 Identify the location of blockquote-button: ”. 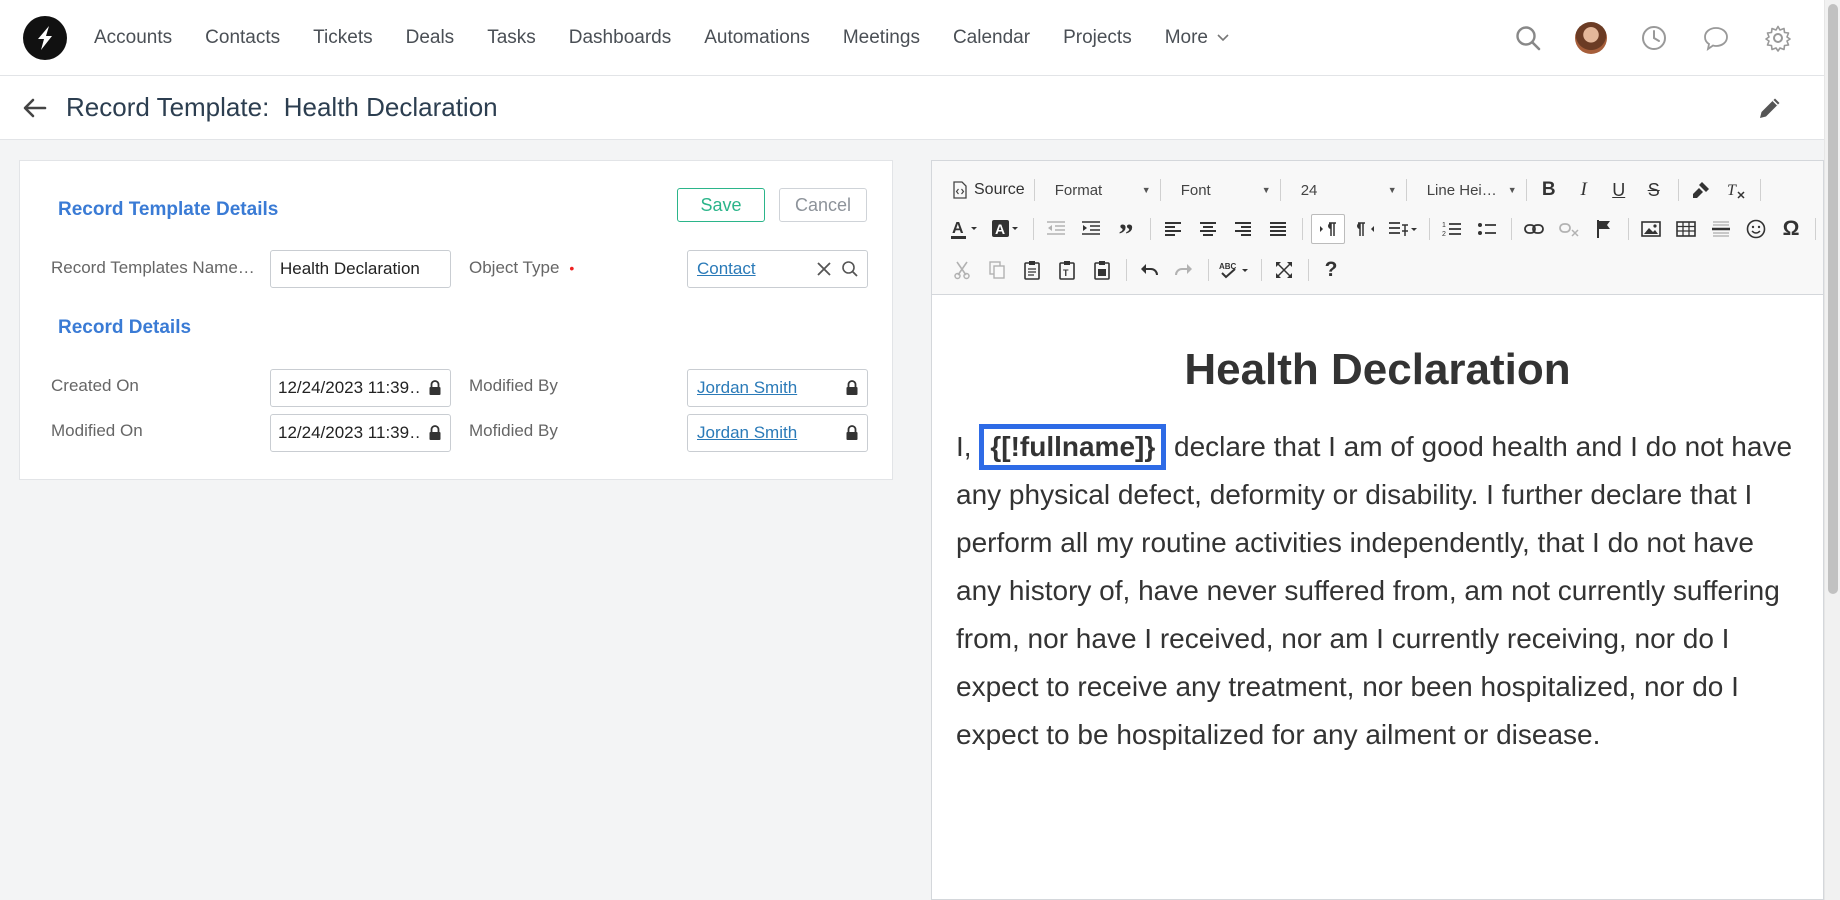
(1126, 232).